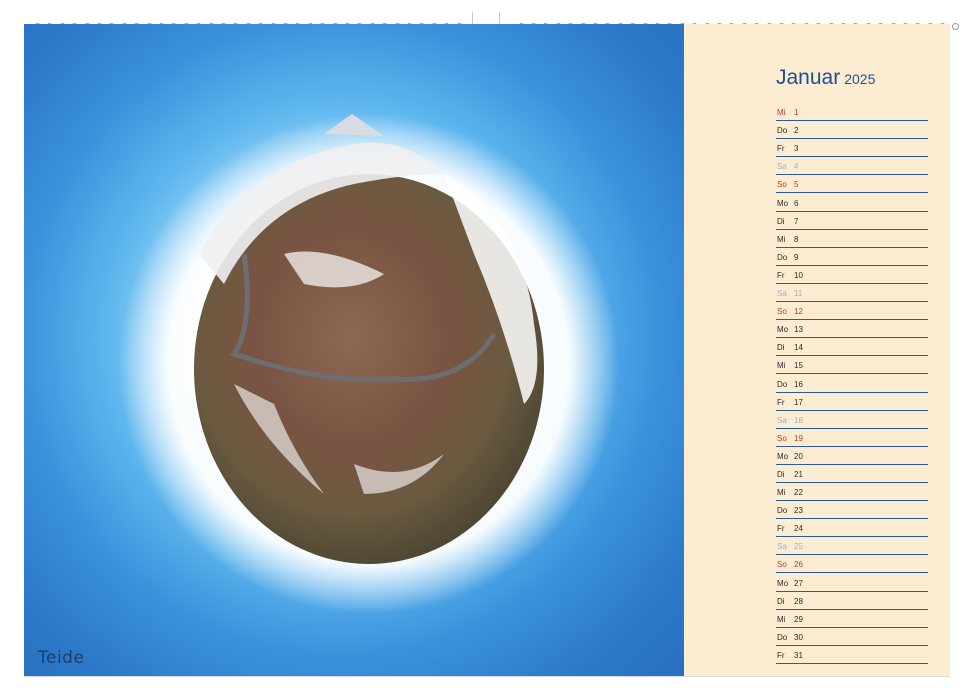  I want to click on day-number: 7, so click(796, 221).